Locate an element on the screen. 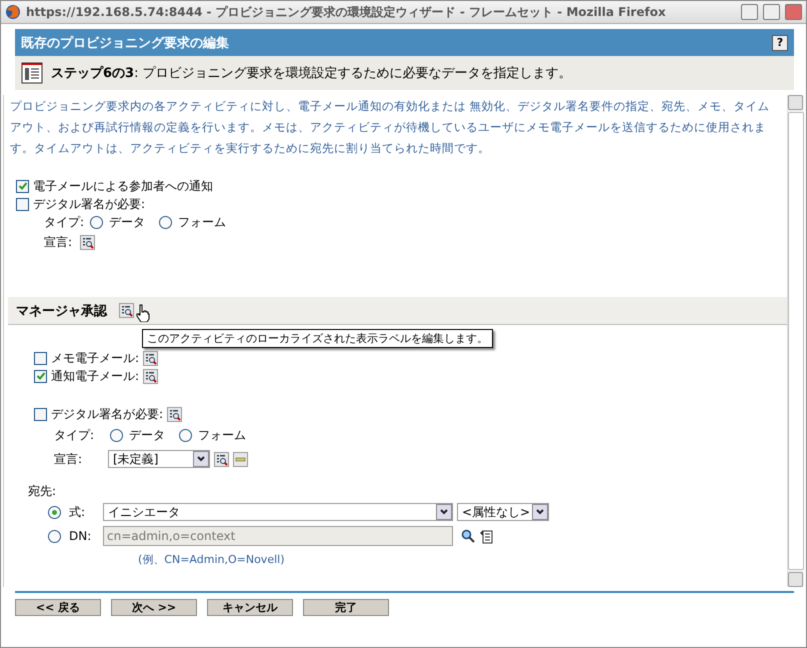 The height and width of the screenshot is (648, 807). hand-cursor-icon is located at coordinates (143, 313).